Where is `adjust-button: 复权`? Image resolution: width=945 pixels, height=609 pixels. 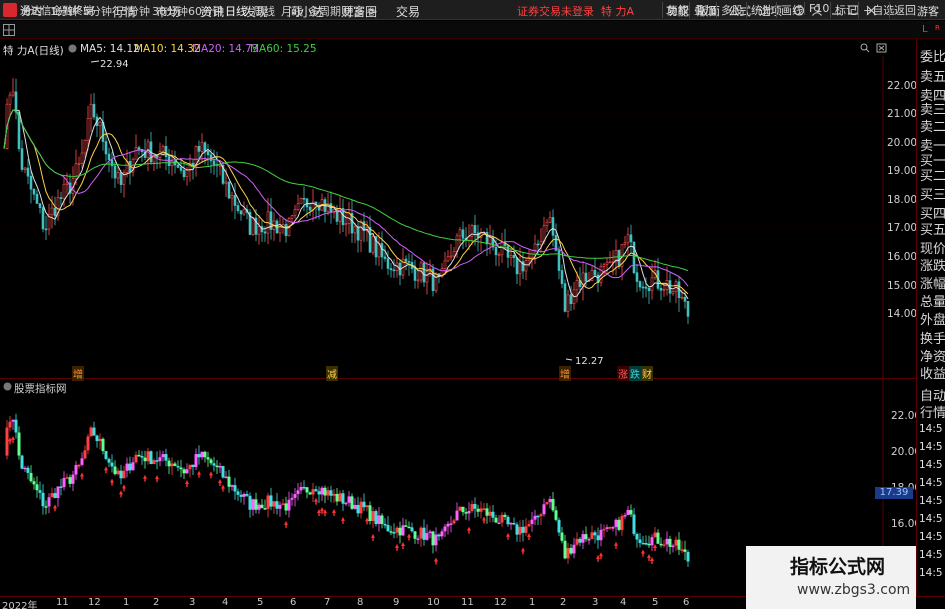 adjust-button: 复权 is located at coordinates (675, 10).